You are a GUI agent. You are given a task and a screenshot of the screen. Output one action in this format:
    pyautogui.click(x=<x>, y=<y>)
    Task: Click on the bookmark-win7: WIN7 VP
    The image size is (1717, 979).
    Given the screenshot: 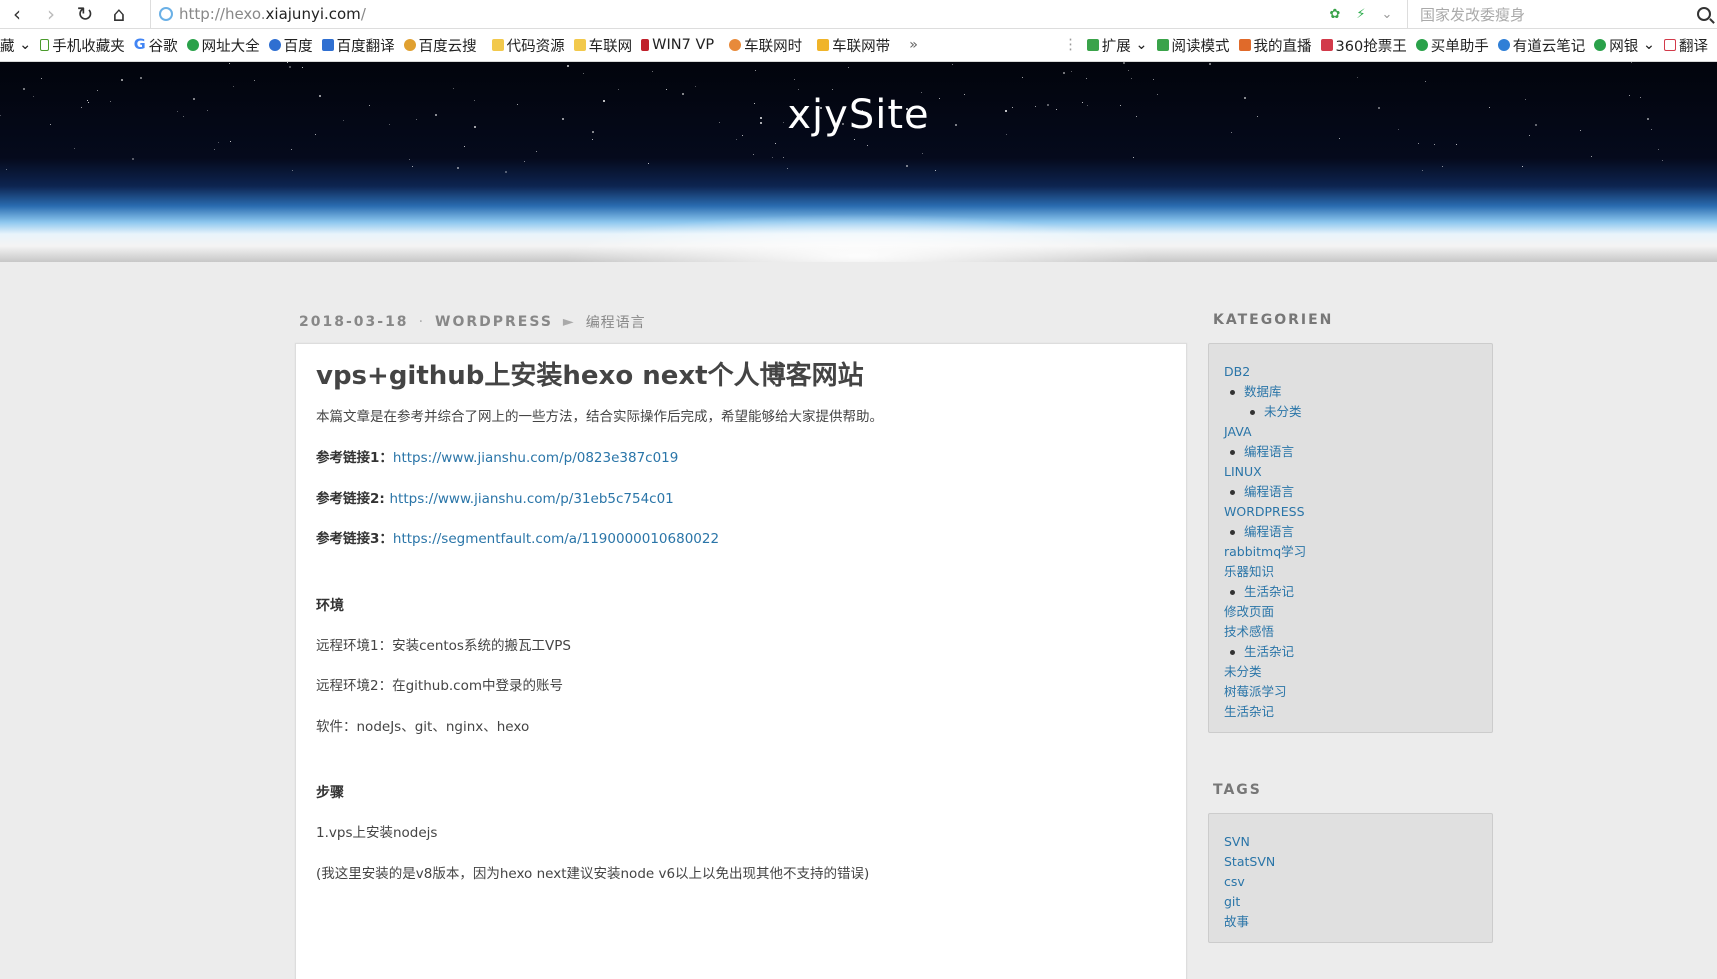 What is the action you would take?
    pyautogui.click(x=677, y=45)
    